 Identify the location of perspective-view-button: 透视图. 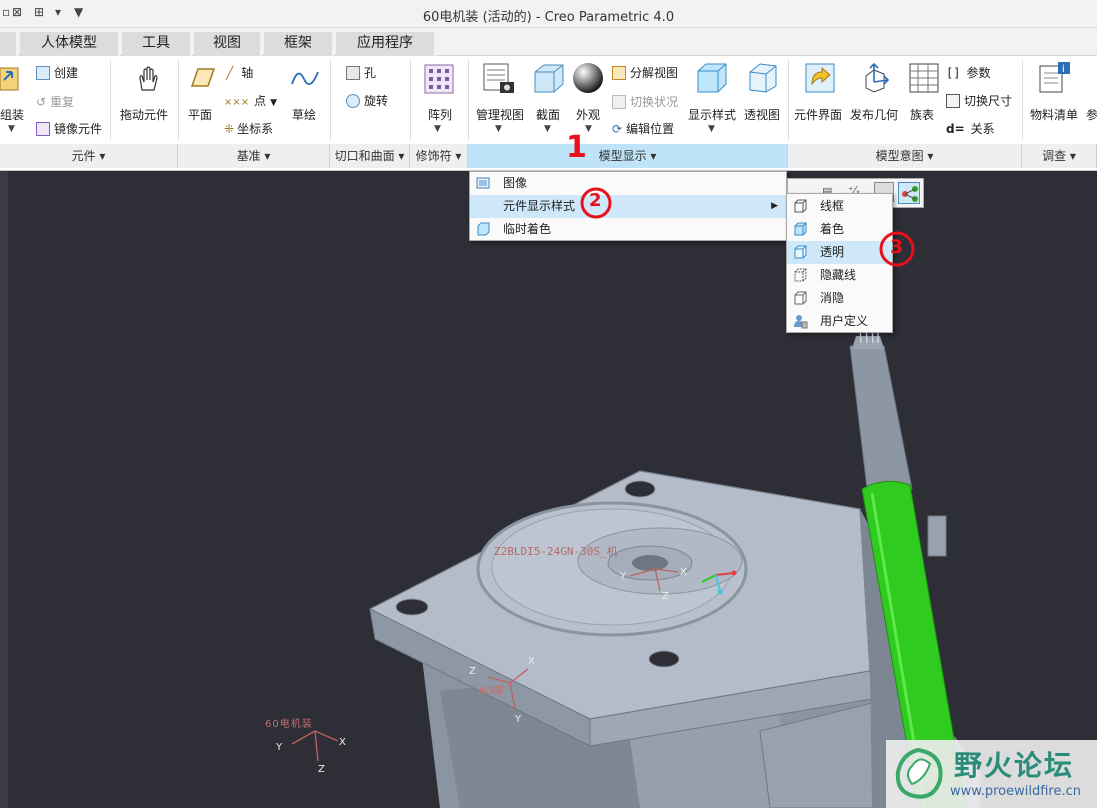
(762, 114).